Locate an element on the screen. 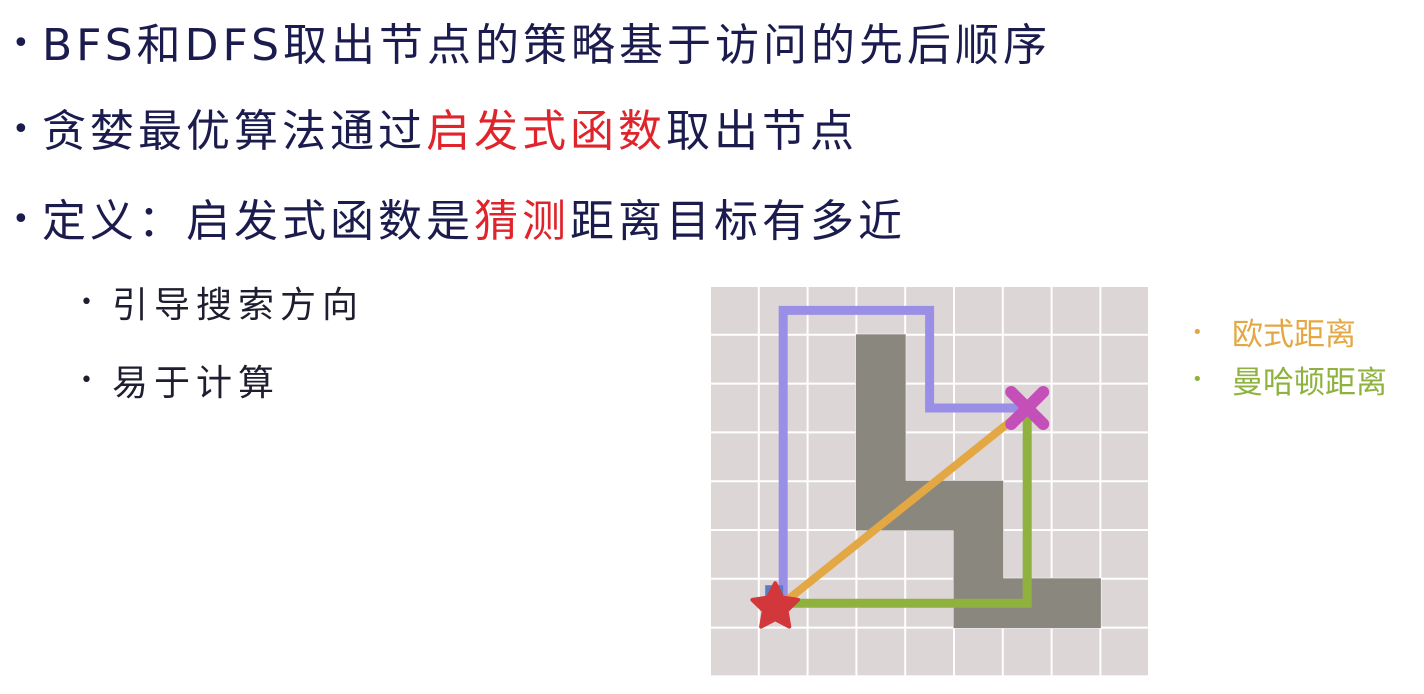 The width and height of the screenshot is (1424, 694). bullet-1: • BFS和DFS取出节点的策略基于访问的先后顺序 is located at coordinates (531, 47).